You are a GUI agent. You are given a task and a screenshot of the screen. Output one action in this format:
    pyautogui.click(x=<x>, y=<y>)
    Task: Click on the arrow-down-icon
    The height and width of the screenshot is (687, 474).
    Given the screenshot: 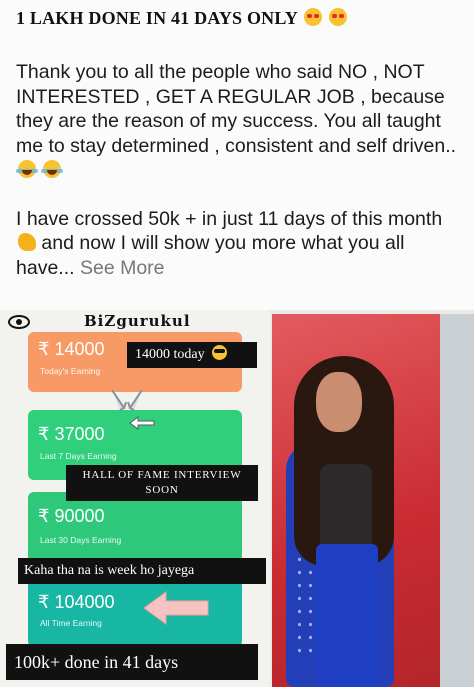 What is the action you would take?
    pyautogui.click(x=127, y=400)
    